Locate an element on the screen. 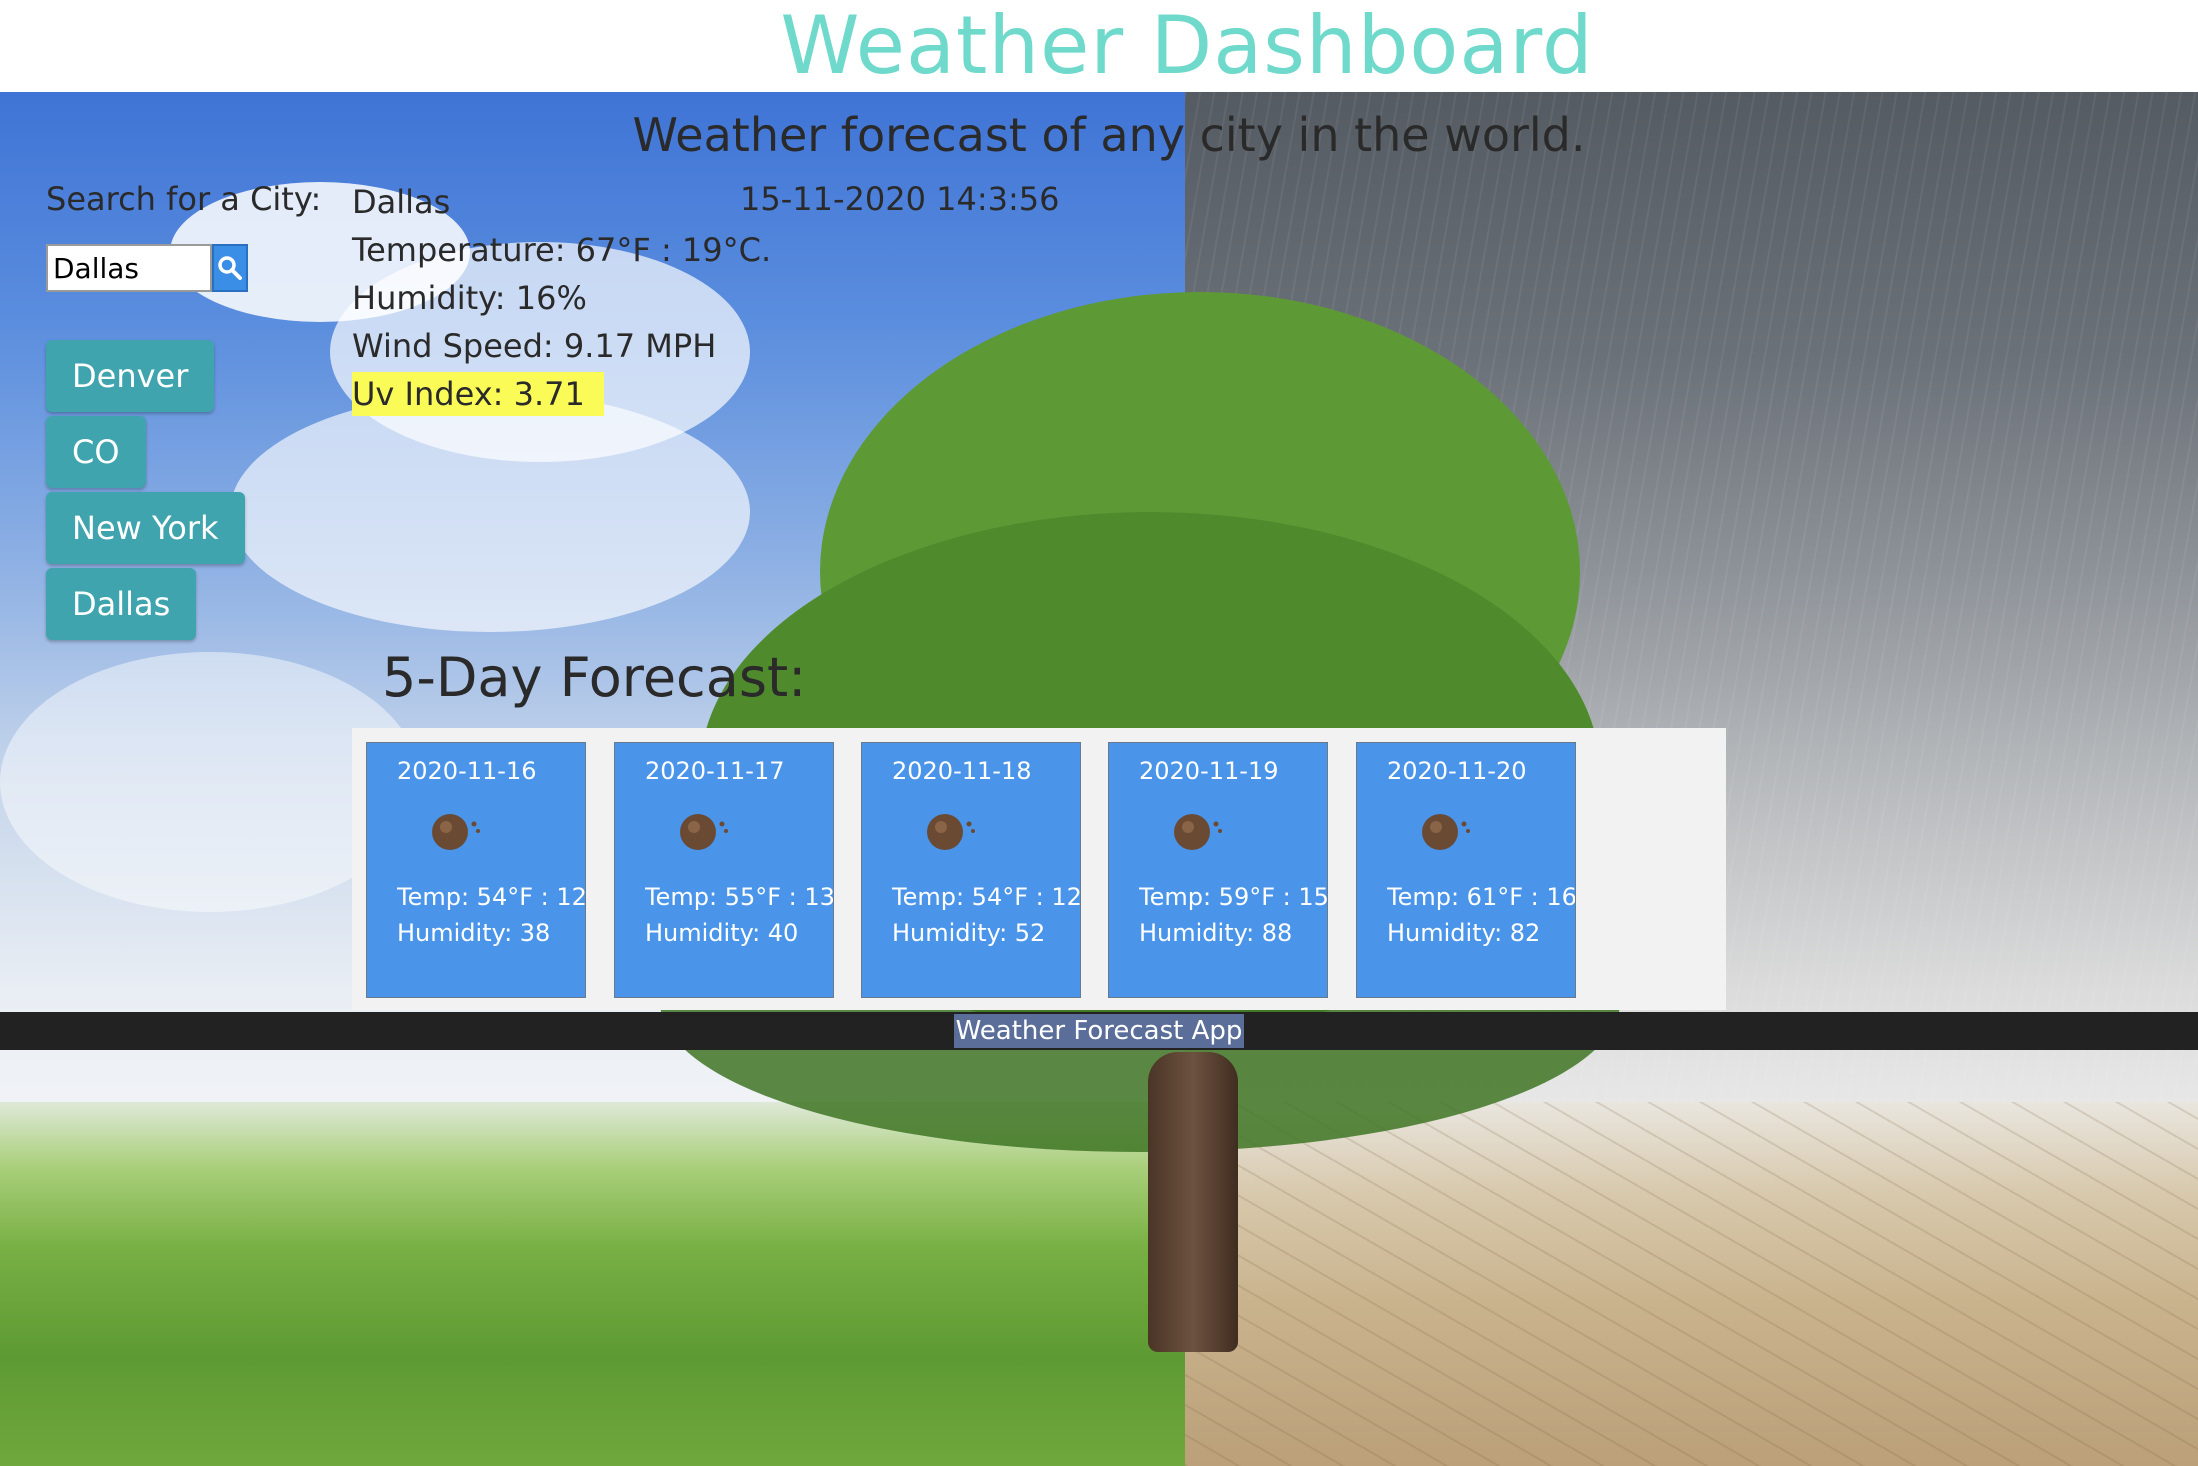 The width and height of the screenshot is (2198, 1466). forecast-temp: Temp: 61°F : 16° is located at coordinates (1481, 897).